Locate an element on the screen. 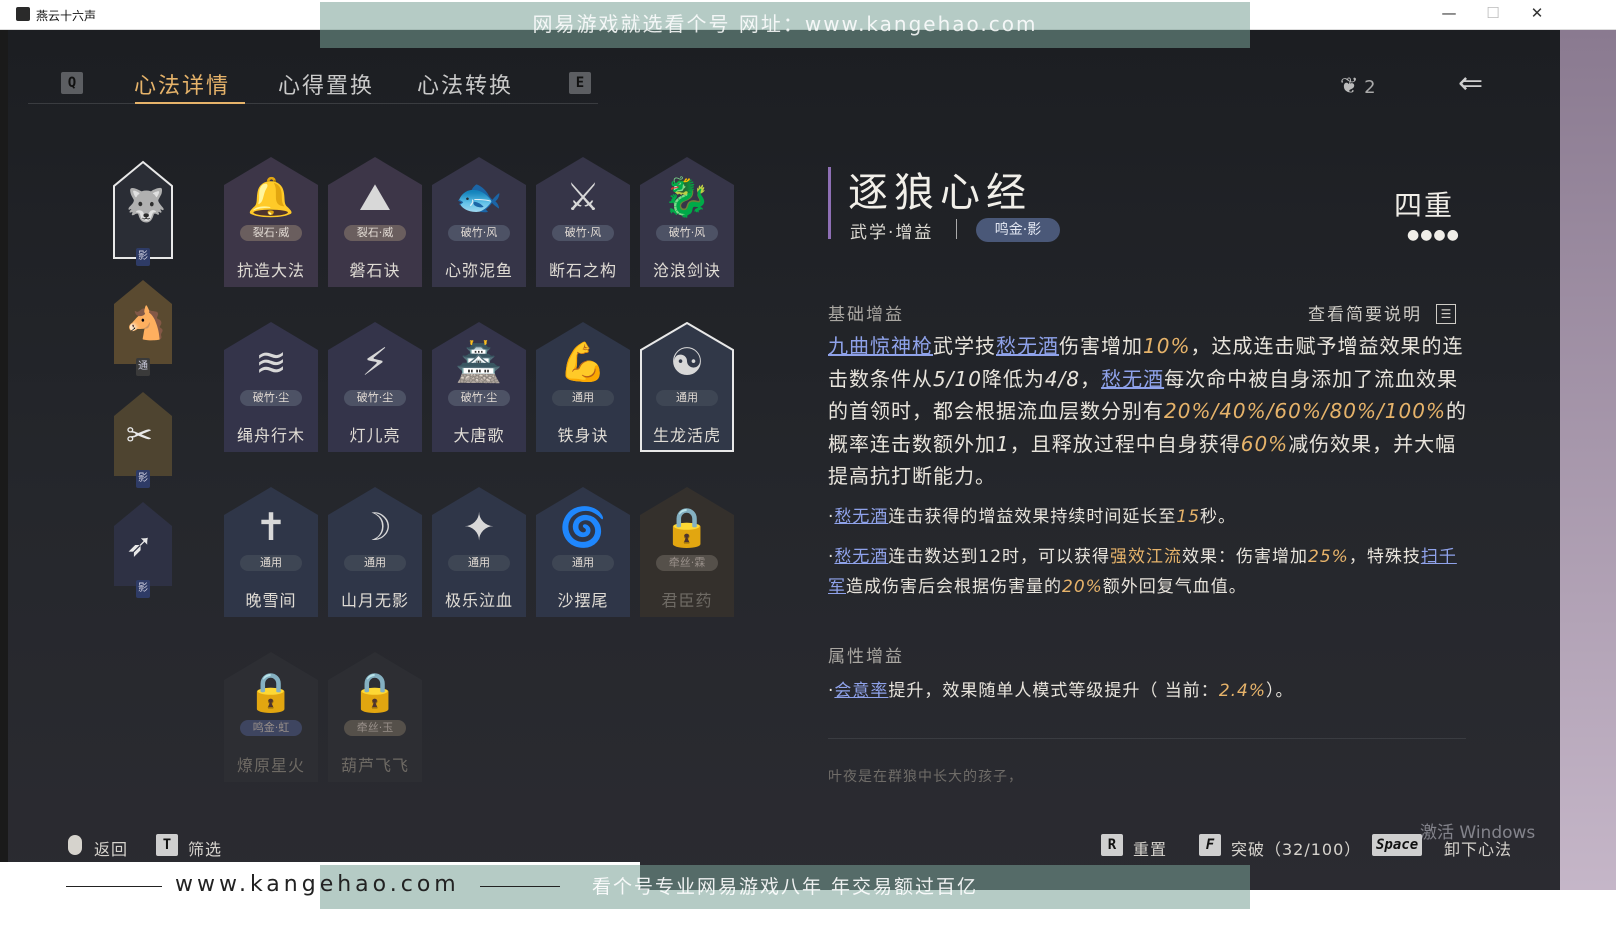 This screenshot has width=1616, height=939. tab-rule is located at coordinates (313, 103).